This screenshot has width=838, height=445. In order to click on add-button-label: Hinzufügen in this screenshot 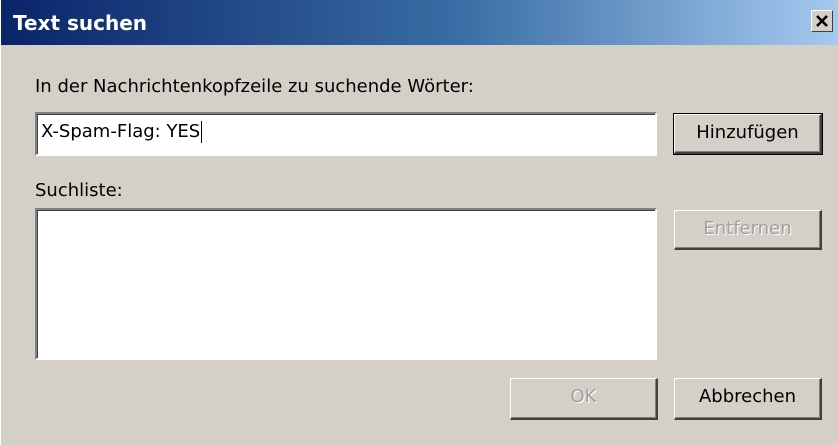, I will do `click(747, 132)`.